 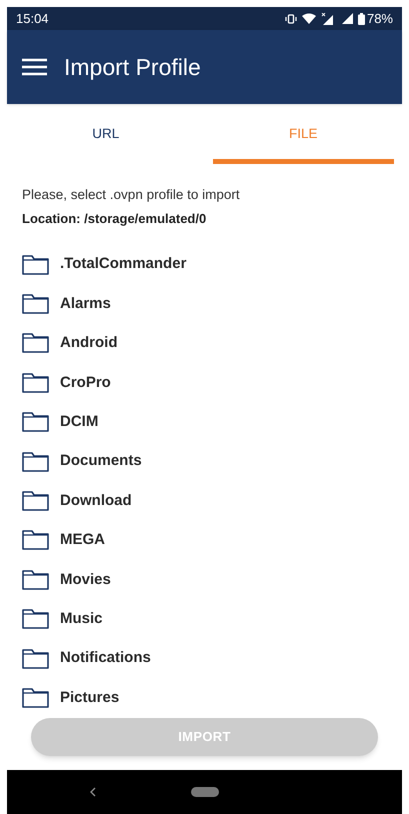 What do you see at coordinates (290, 19) in the screenshot?
I see `vibrate-icon` at bounding box center [290, 19].